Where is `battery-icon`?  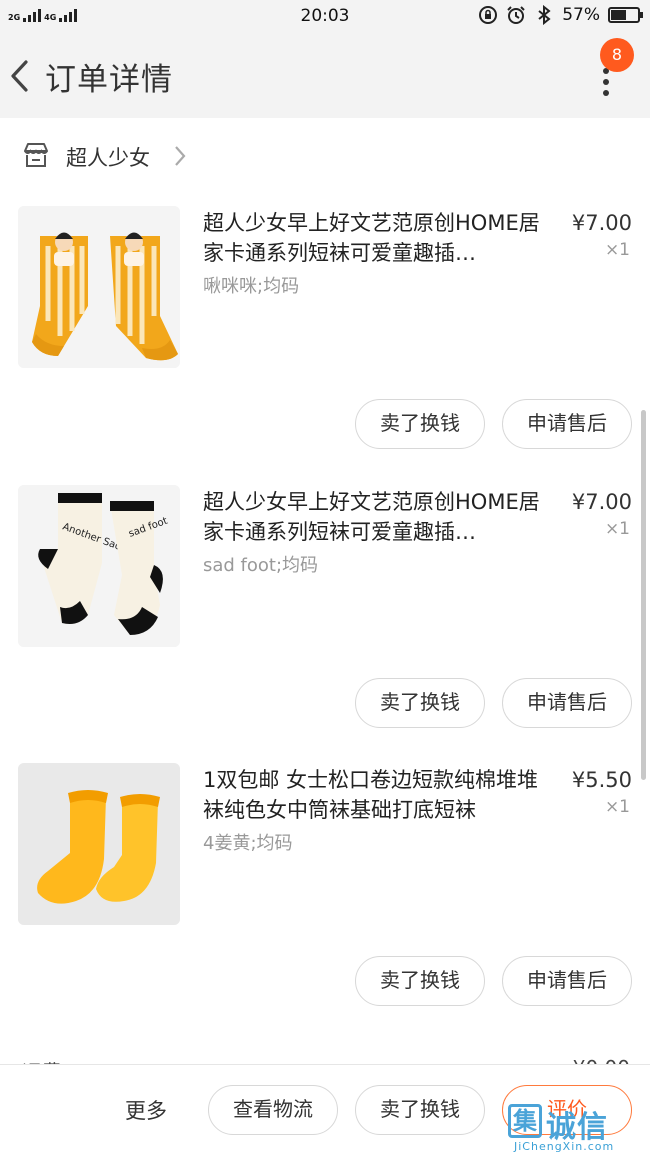
battery-icon is located at coordinates (625, 15).